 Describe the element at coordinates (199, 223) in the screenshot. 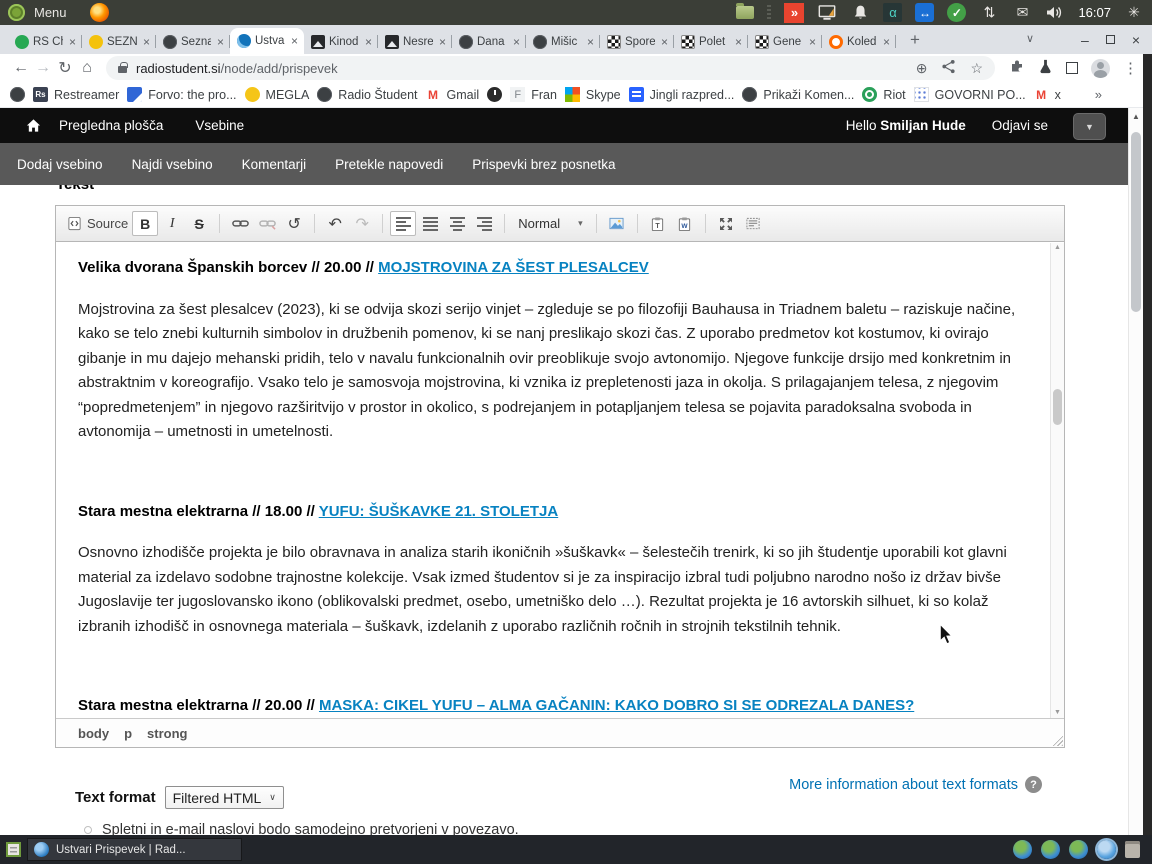

I see `strikethrough-button: S` at that location.